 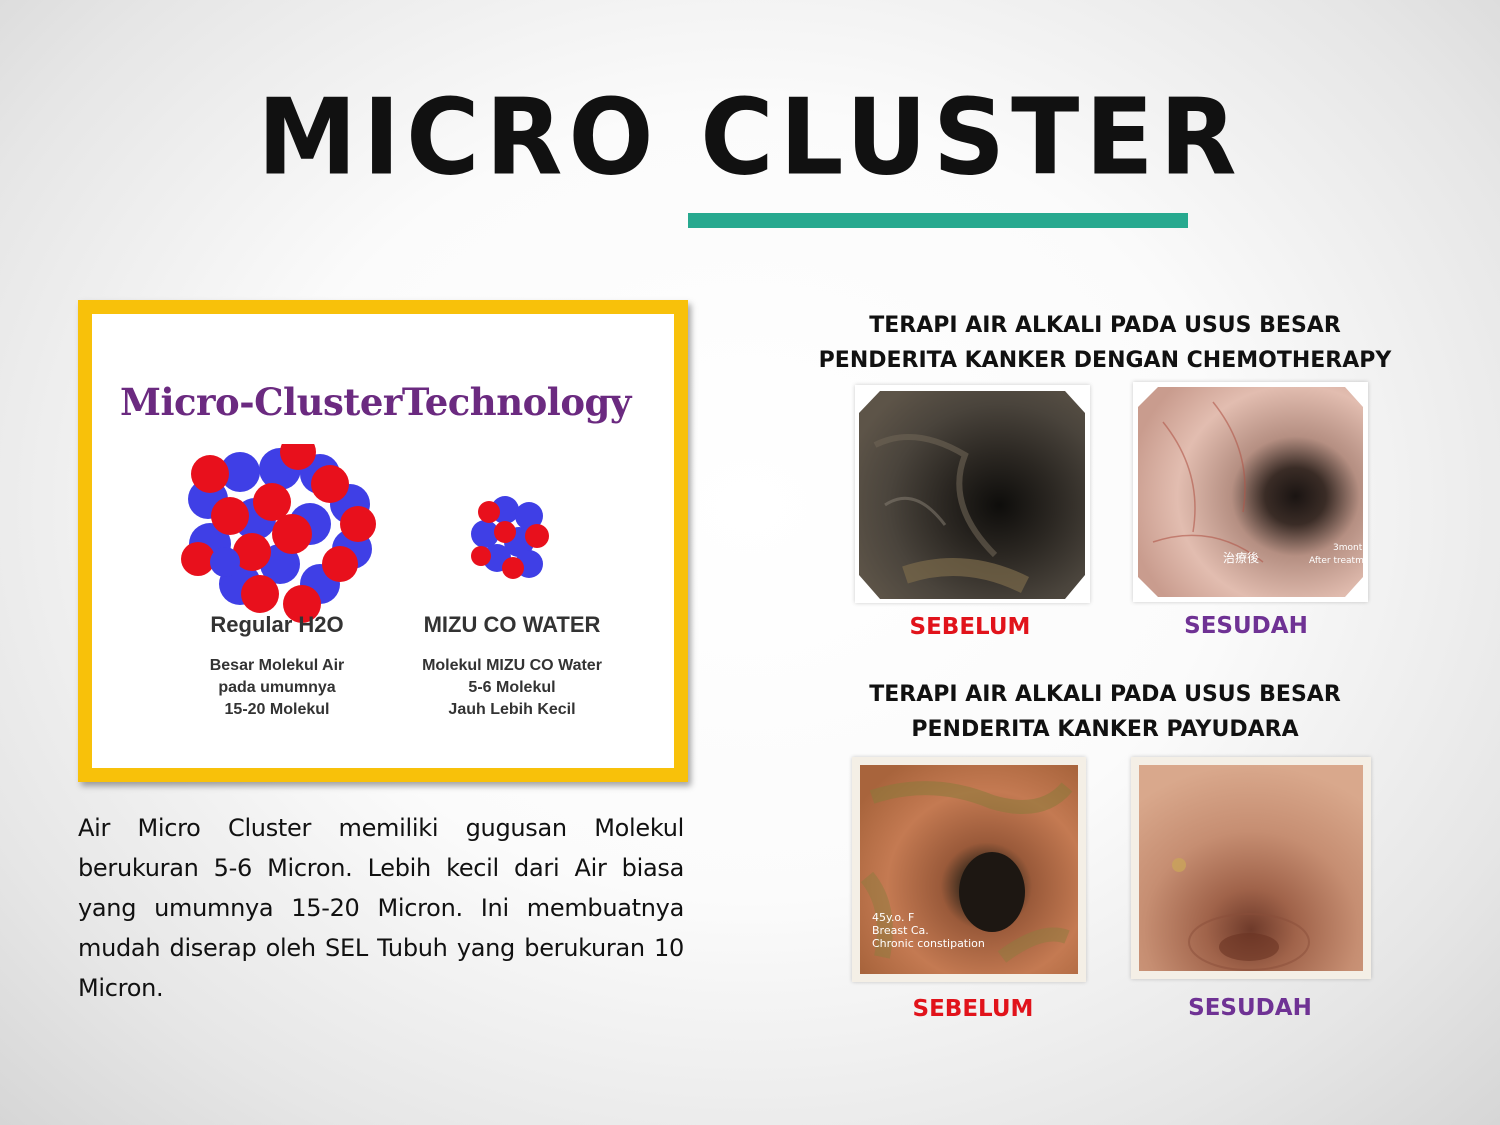 I want to click on section2-before-overlay-line2: Breast Ca., so click(x=900, y=930).